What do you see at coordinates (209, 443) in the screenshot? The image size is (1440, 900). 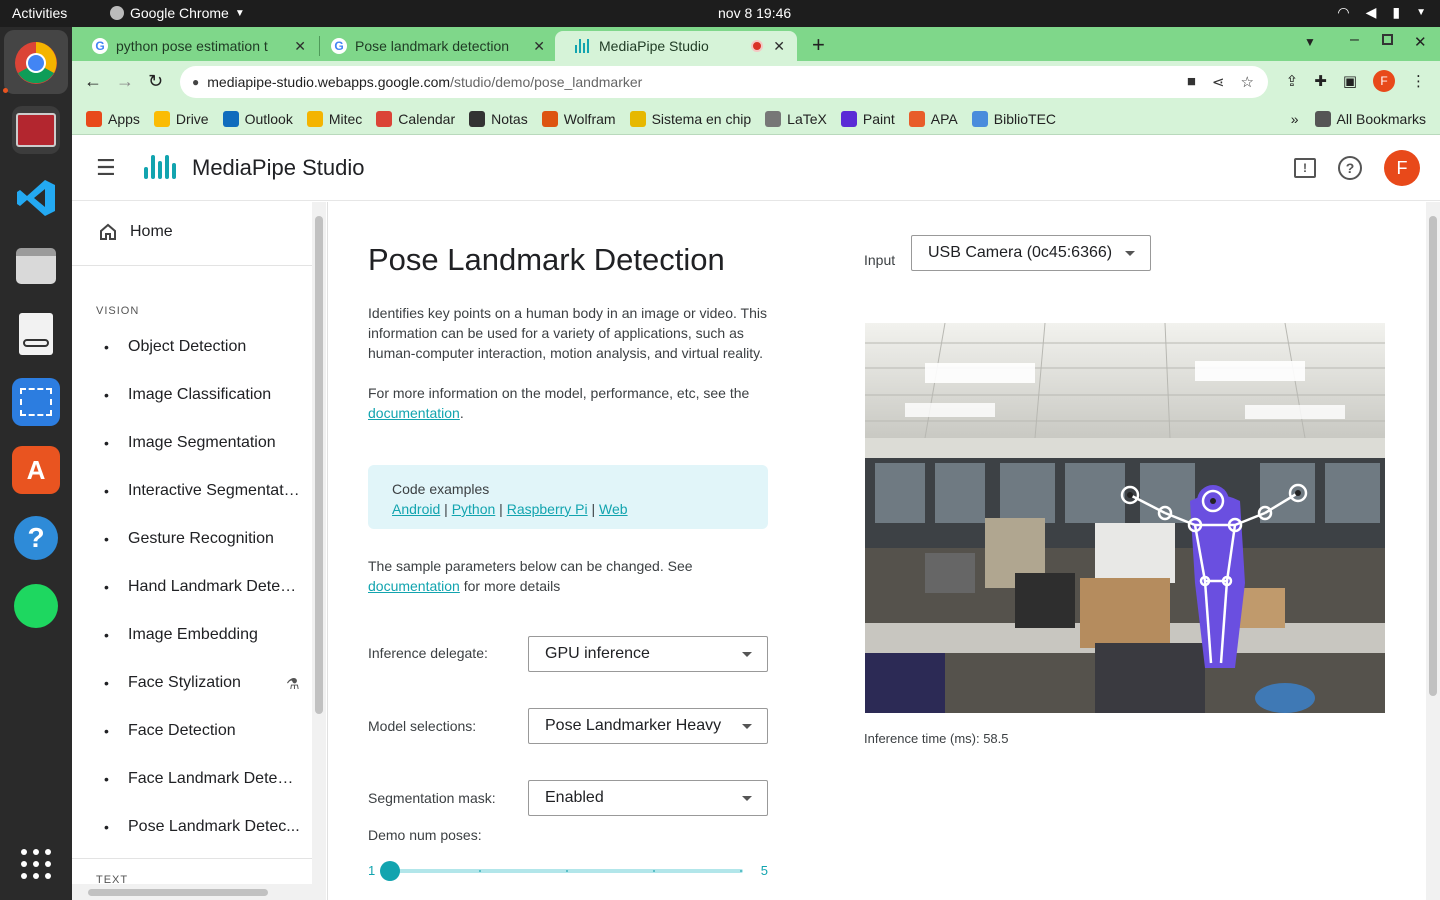 I see `sidebar-item: • Image Segmentation` at bounding box center [209, 443].